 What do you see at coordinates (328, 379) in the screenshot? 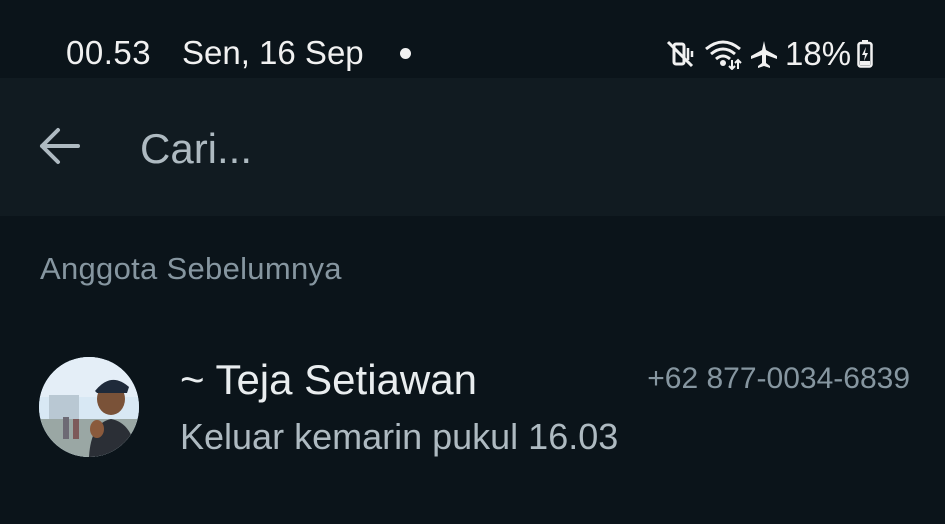
I see `member-name: ~ Teja Setiawan` at bounding box center [328, 379].